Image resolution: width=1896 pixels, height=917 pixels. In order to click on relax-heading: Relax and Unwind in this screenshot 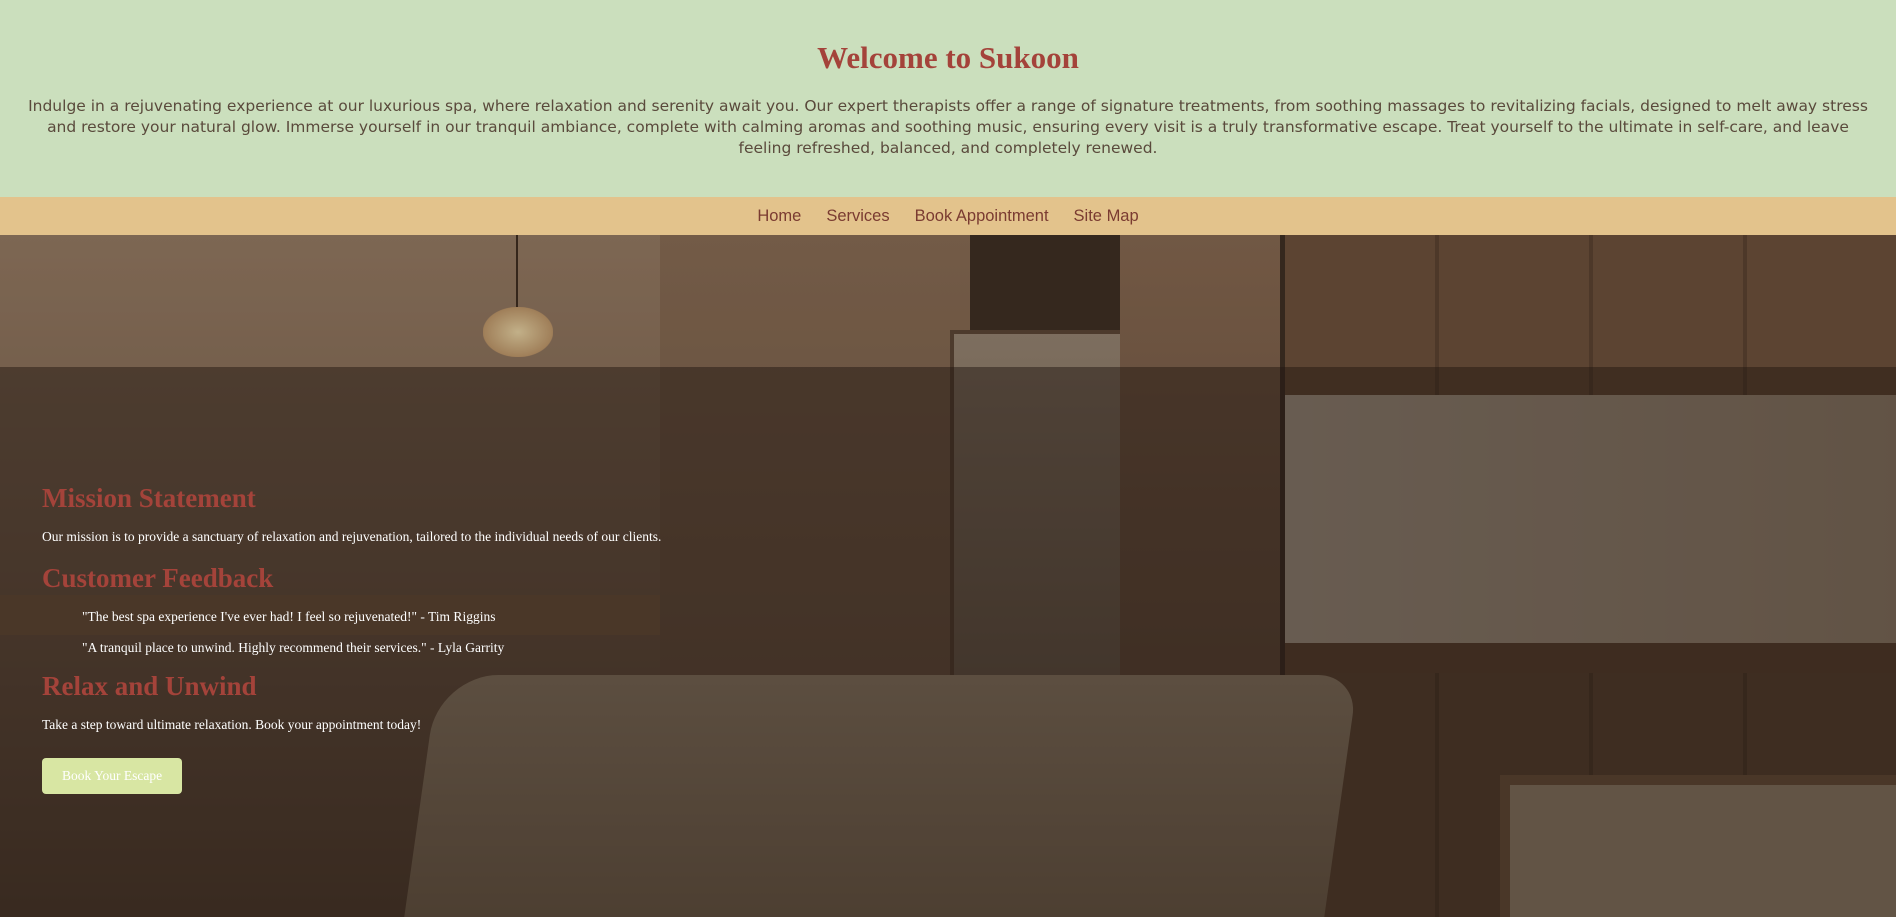, I will do `click(149, 686)`.